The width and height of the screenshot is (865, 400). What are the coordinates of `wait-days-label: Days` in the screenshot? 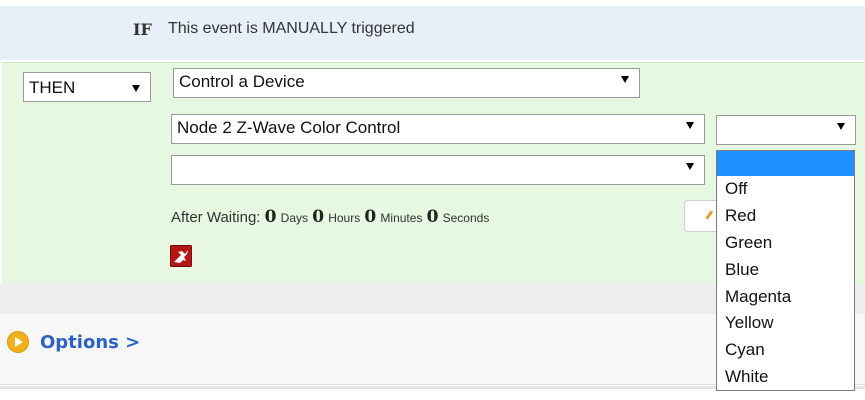 It's located at (294, 218).